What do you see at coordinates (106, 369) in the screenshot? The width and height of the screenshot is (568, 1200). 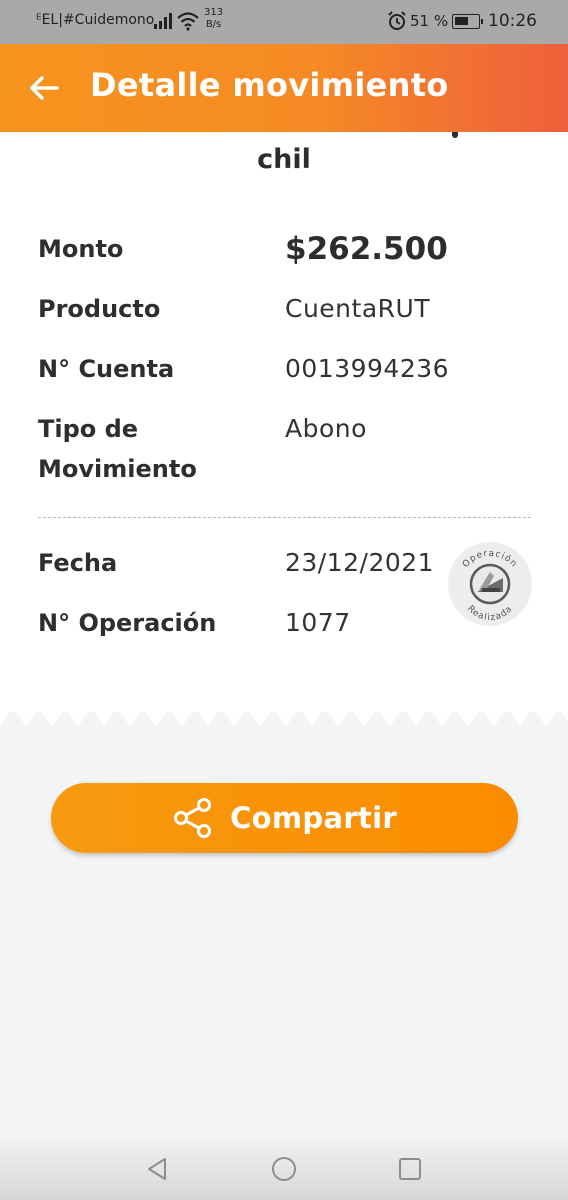 I see `row-label: N° Cuenta` at bounding box center [106, 369].